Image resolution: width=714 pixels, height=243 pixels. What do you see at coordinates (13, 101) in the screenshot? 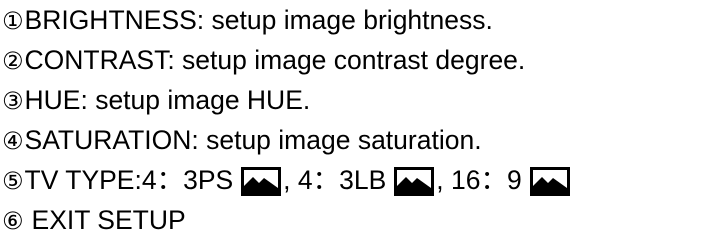
I see `item-number: ③` at bounding box center [13, 101].